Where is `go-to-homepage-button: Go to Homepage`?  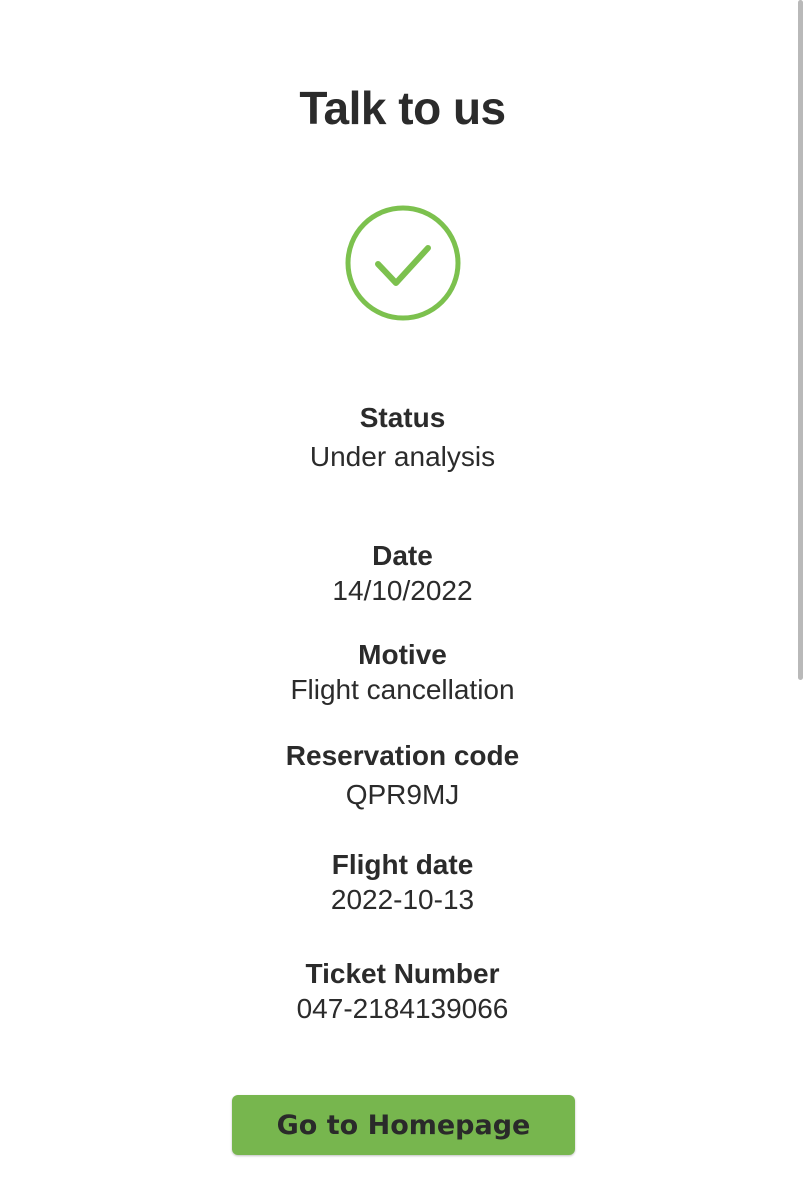
go-to-homepage-button: Go to Homepage is located at coordinates (403, 1125).